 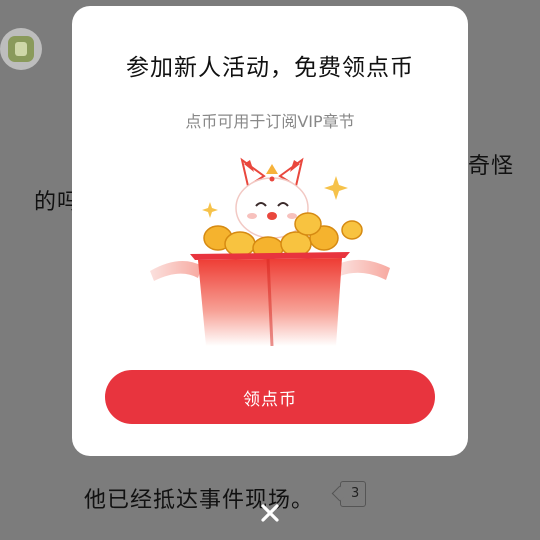 What do you see at coordinates (353, 494) in the screenshot?
I see `comment-count-badge: 3` at bounding box center [353, 494].